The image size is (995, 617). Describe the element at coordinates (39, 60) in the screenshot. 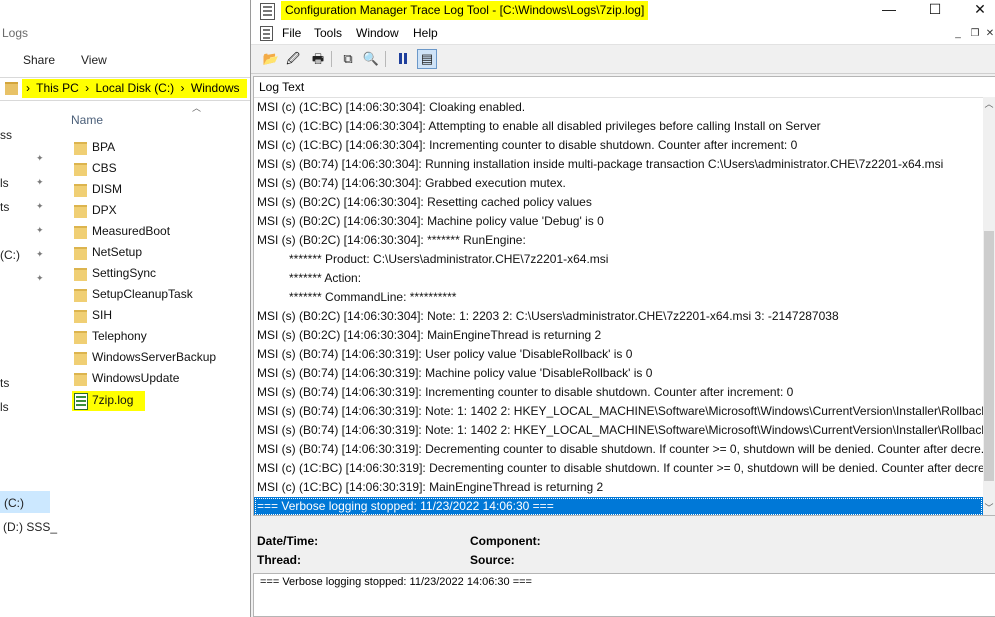

I see `ribbon-tab-share: Share` at that location.